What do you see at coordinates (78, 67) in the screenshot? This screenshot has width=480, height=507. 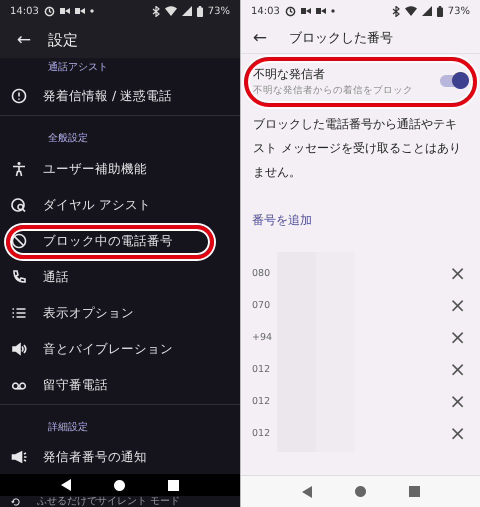 I see `section-header: 通話アシスト` at bounding box center [78, 67].